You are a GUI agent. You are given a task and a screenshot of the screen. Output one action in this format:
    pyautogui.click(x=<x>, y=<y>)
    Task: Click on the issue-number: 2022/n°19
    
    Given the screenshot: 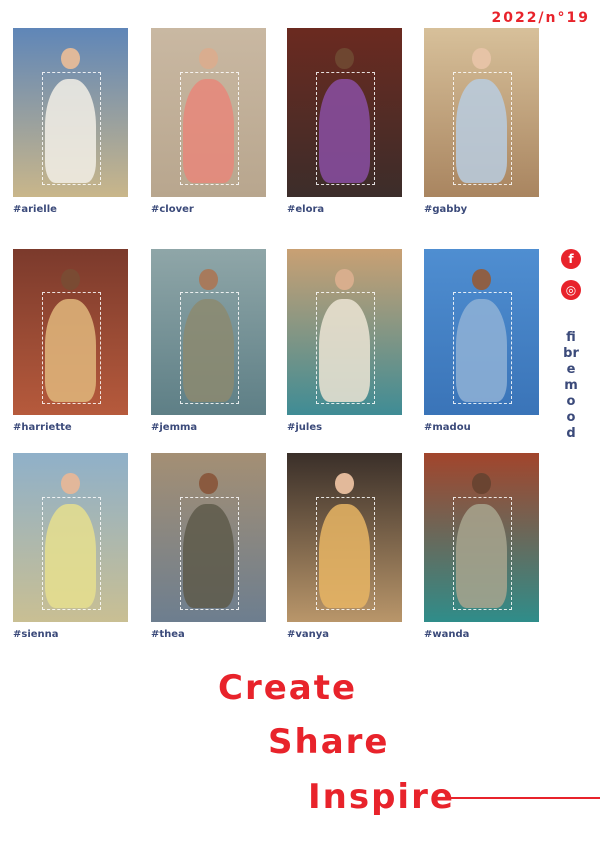 What is the action you would take?
    pyautogui.click(x=540, y=18)
    